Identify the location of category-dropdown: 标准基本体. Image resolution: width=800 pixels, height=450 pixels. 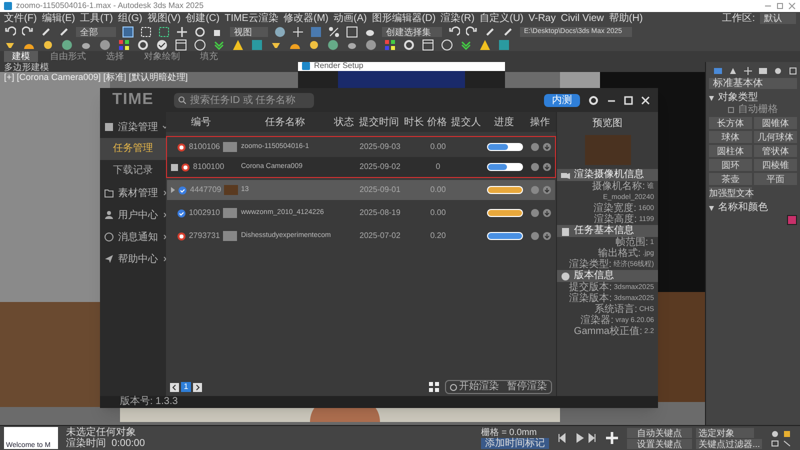
(753, 83).